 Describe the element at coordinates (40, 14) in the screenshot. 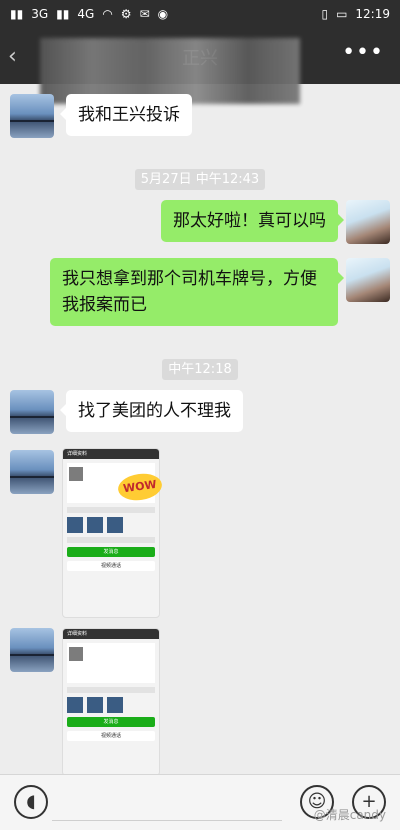

I see `network-label-3g: 3G` at that location.